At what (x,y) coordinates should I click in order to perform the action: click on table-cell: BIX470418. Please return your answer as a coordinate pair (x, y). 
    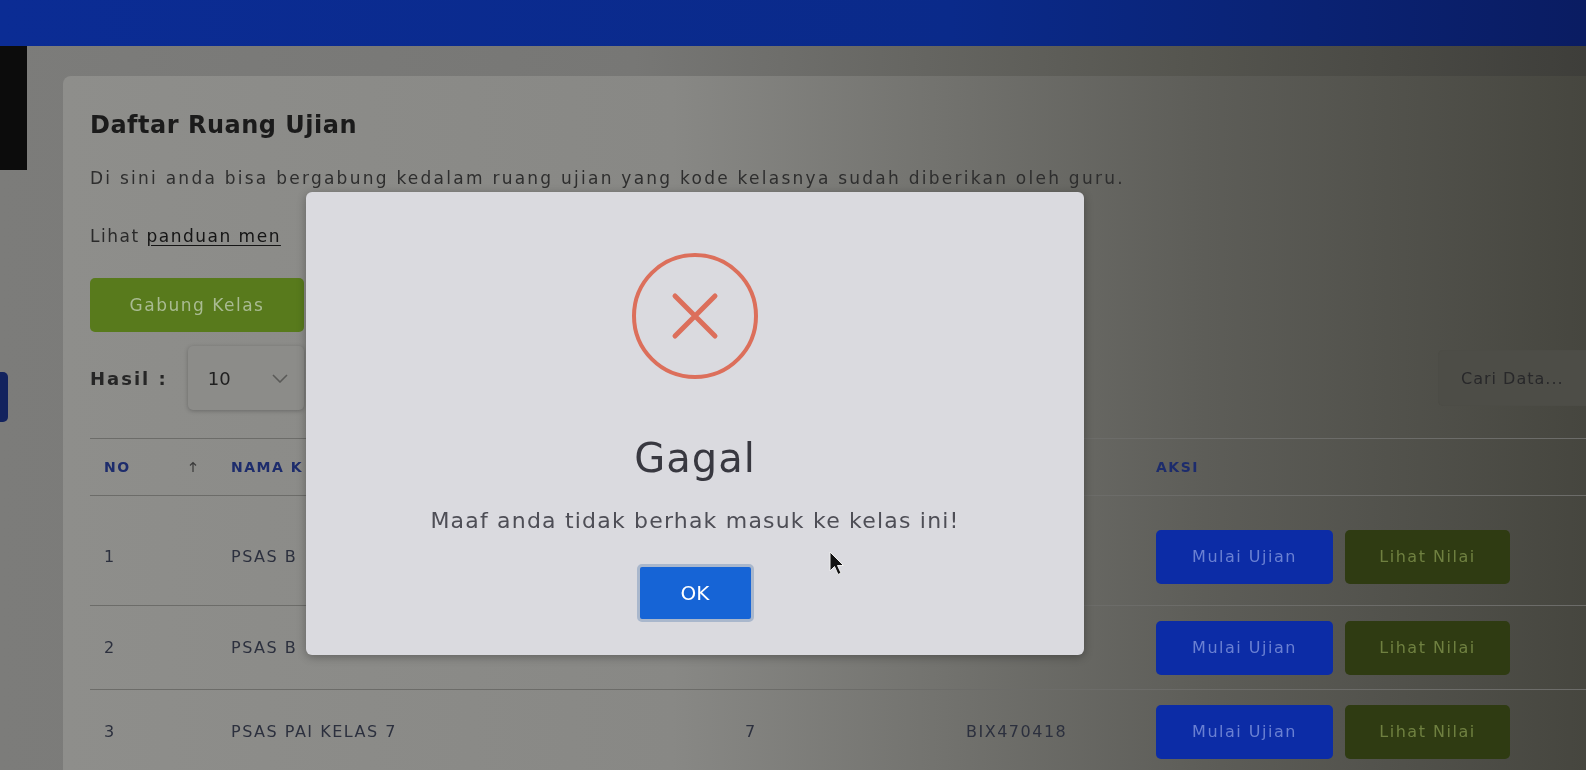
    Looking at the image, I should click on (1017, 731).